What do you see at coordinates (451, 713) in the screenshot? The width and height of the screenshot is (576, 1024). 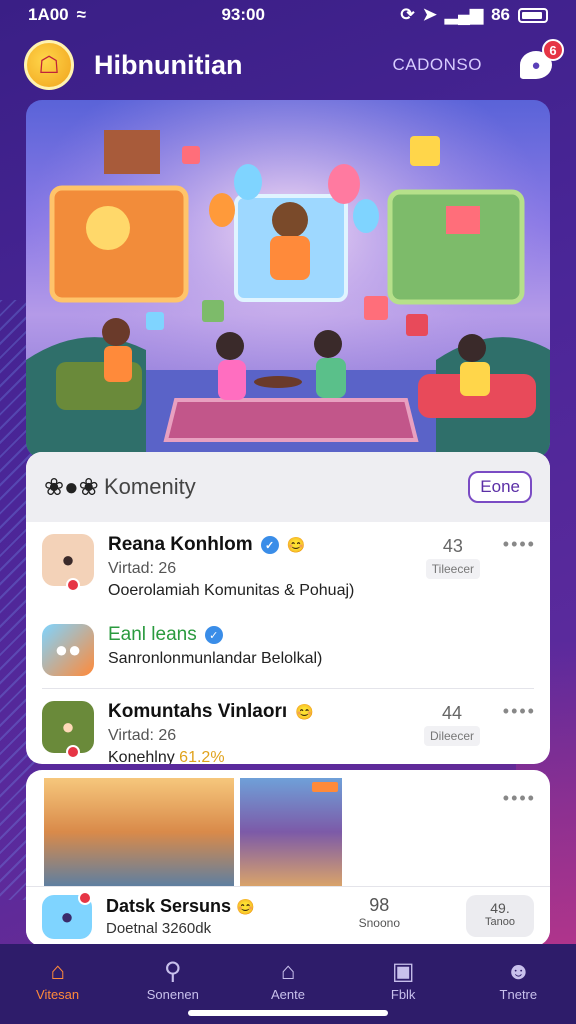 I see `stat-number: 44` at bounding box center [451, 713].